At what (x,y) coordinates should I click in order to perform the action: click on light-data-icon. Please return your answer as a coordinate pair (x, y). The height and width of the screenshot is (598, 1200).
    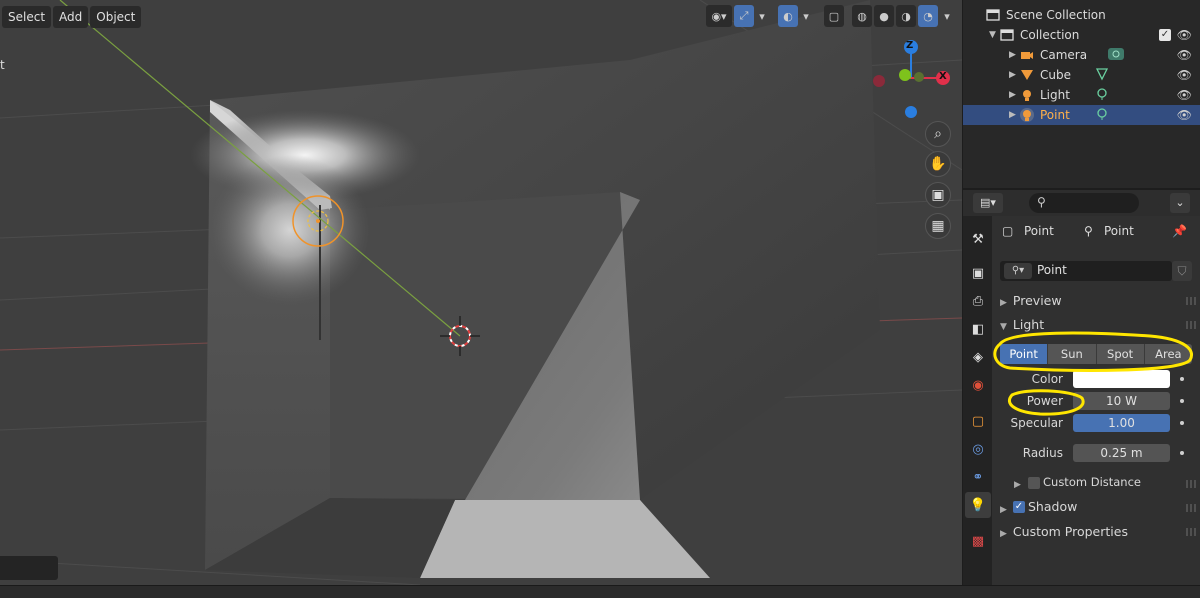
    Looking at the image, I should click on (1102, 95).